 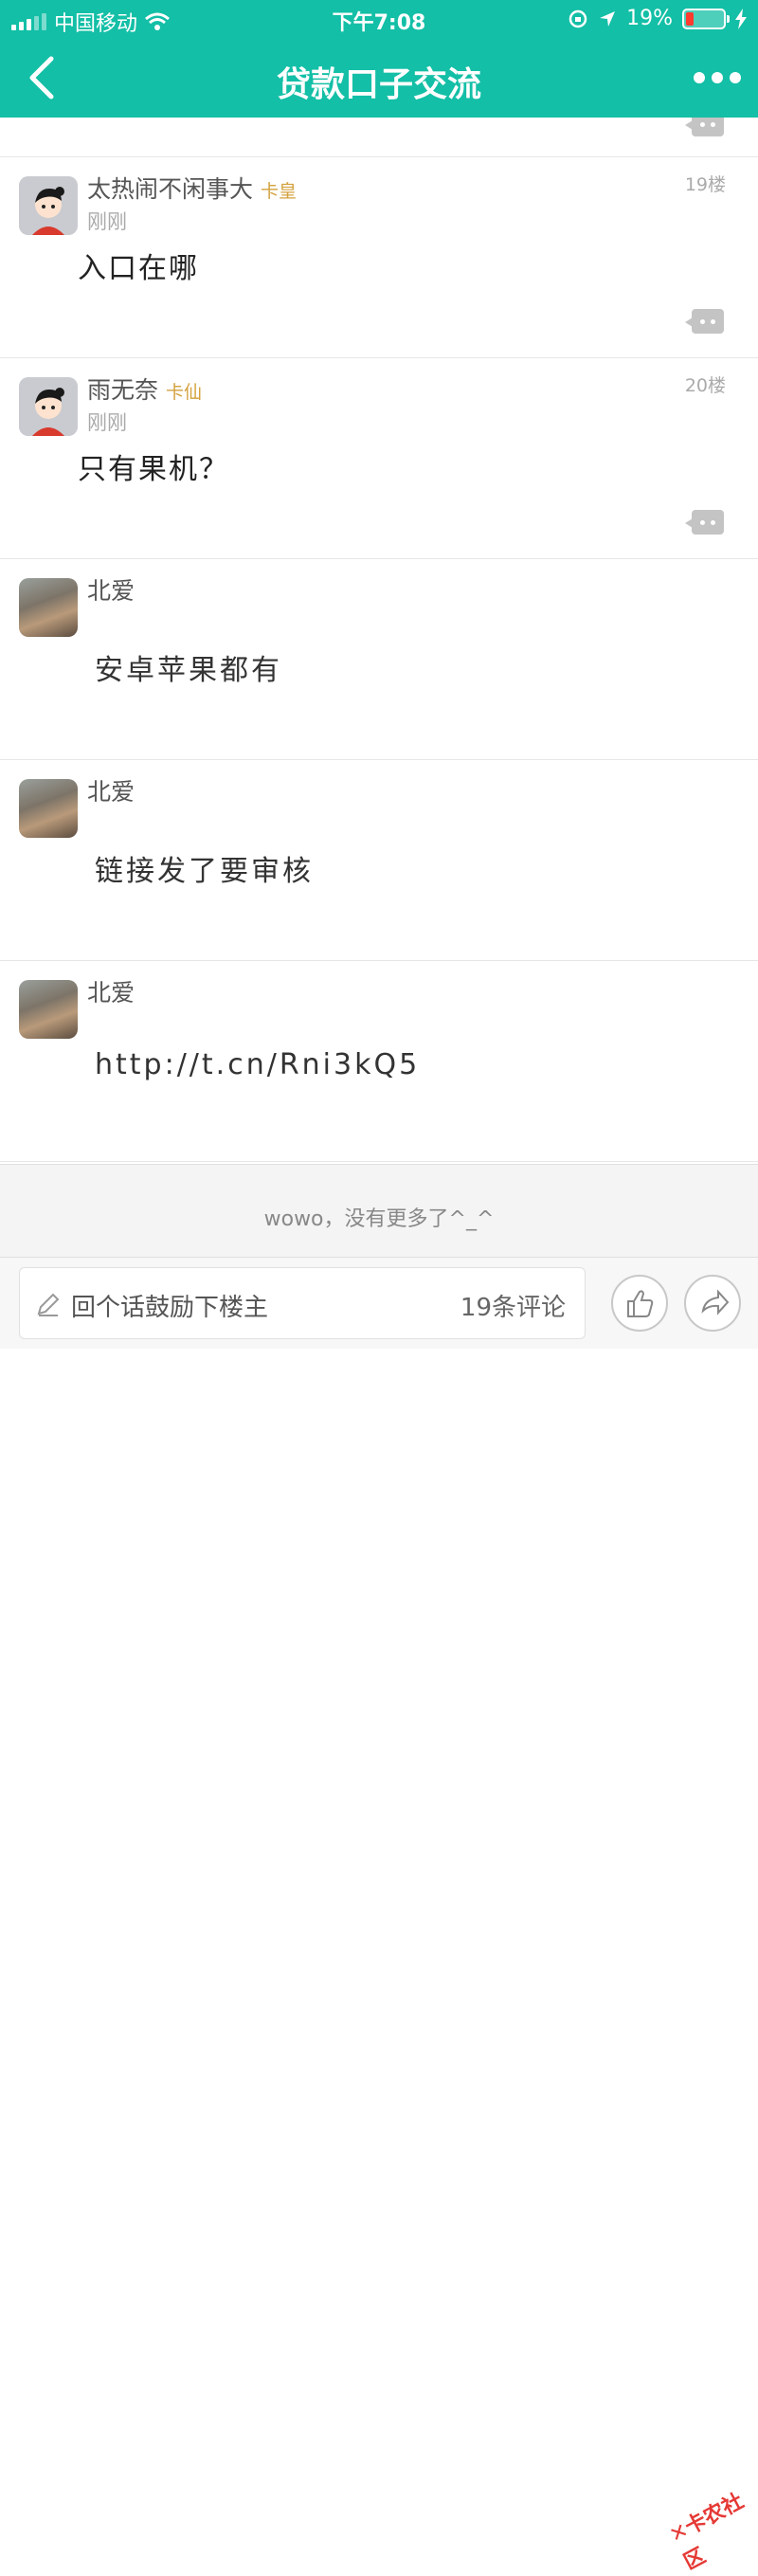 What do you see at coordinates (379, 19) in the screenshot?
I see `status-bar: 中国移动 下午7:08 19%` at bounding box center [379, 19].